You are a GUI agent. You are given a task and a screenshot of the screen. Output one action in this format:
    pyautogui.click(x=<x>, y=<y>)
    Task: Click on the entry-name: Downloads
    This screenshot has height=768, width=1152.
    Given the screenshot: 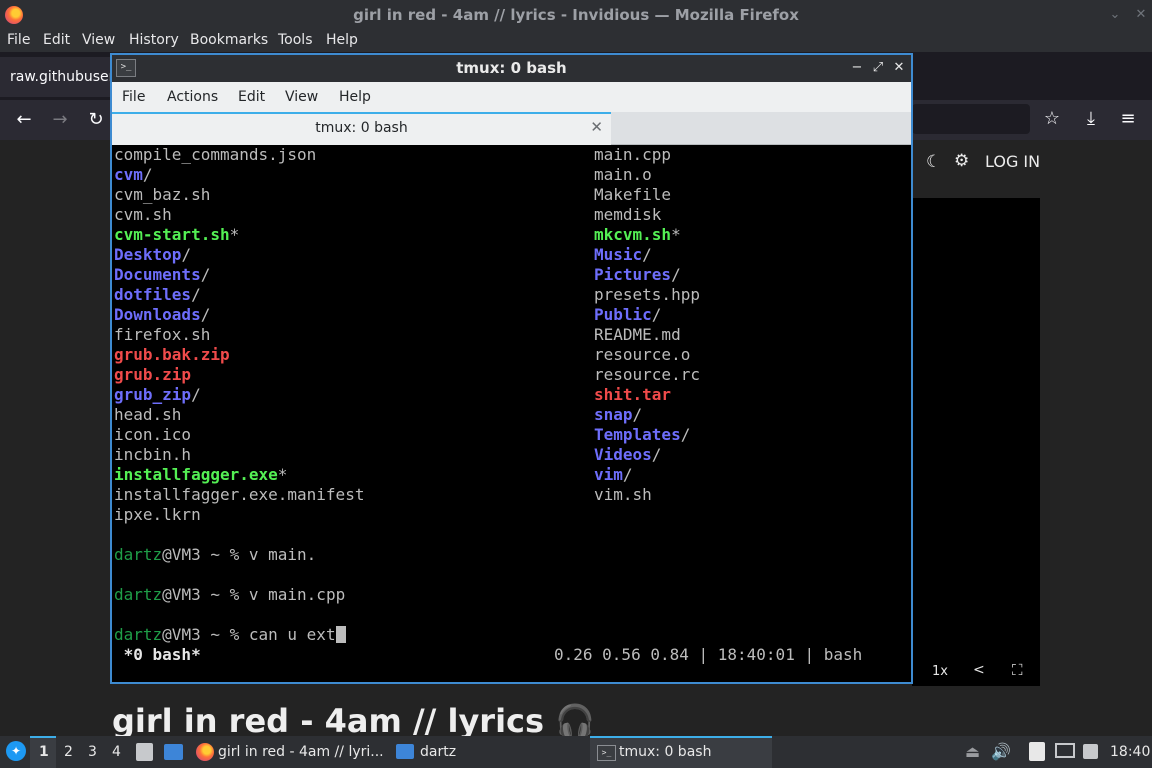 What is the action you would take?
    pyautogui.click(x=157, y=314)
    